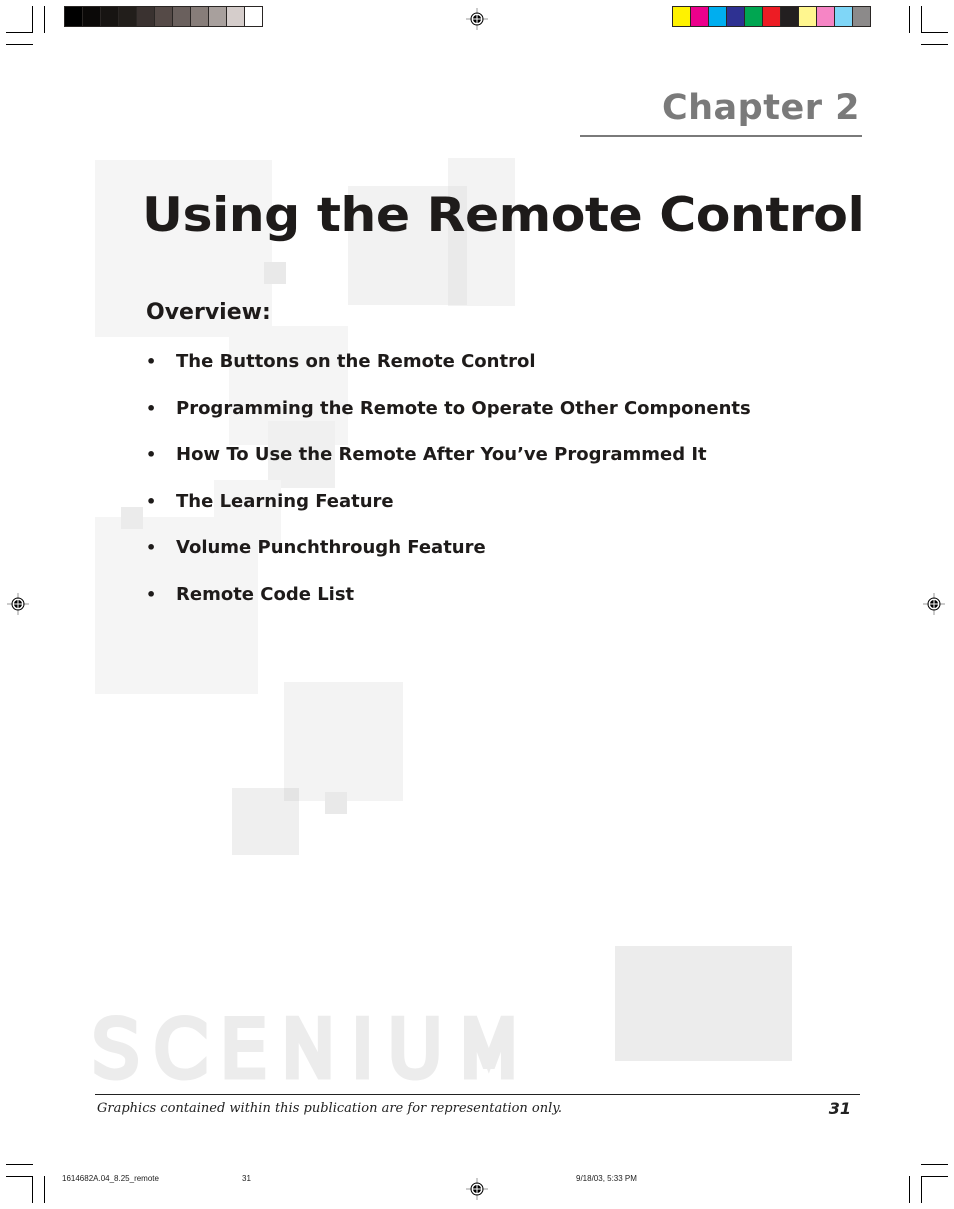 This screenshot has height=1209, width=954. I want to click on list-item-text: The Learning Feature, so click(285, 501).